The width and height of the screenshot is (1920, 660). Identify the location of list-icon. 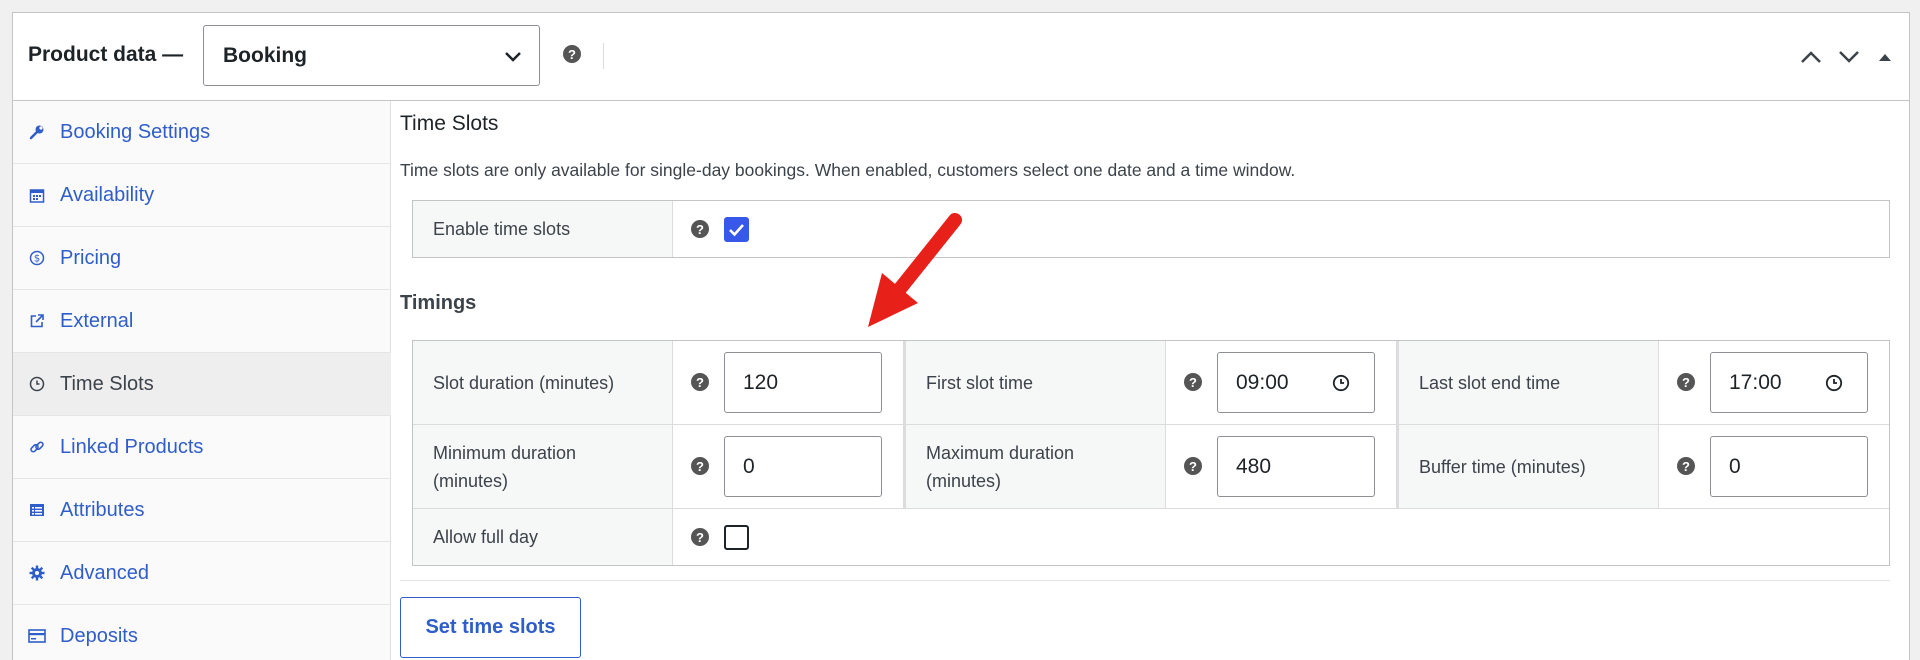
(37, 510).